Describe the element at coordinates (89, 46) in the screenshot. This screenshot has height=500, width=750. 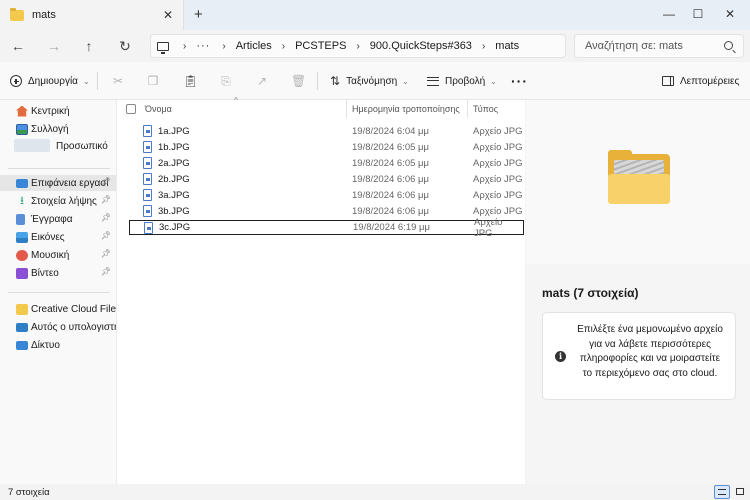
I see `up-button: ↑` at that location.